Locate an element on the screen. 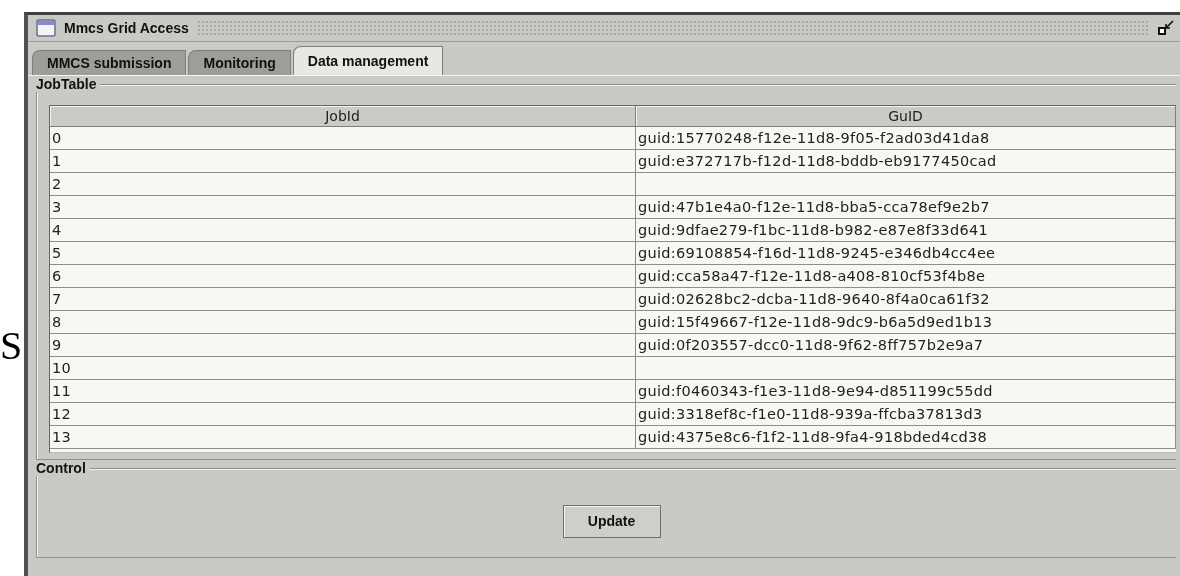 The image size is (1180, 576). table-cell: guid:15770248-f12e-11d8-9f05-f2ad03d41da8 is located at coordinates (906, 138).